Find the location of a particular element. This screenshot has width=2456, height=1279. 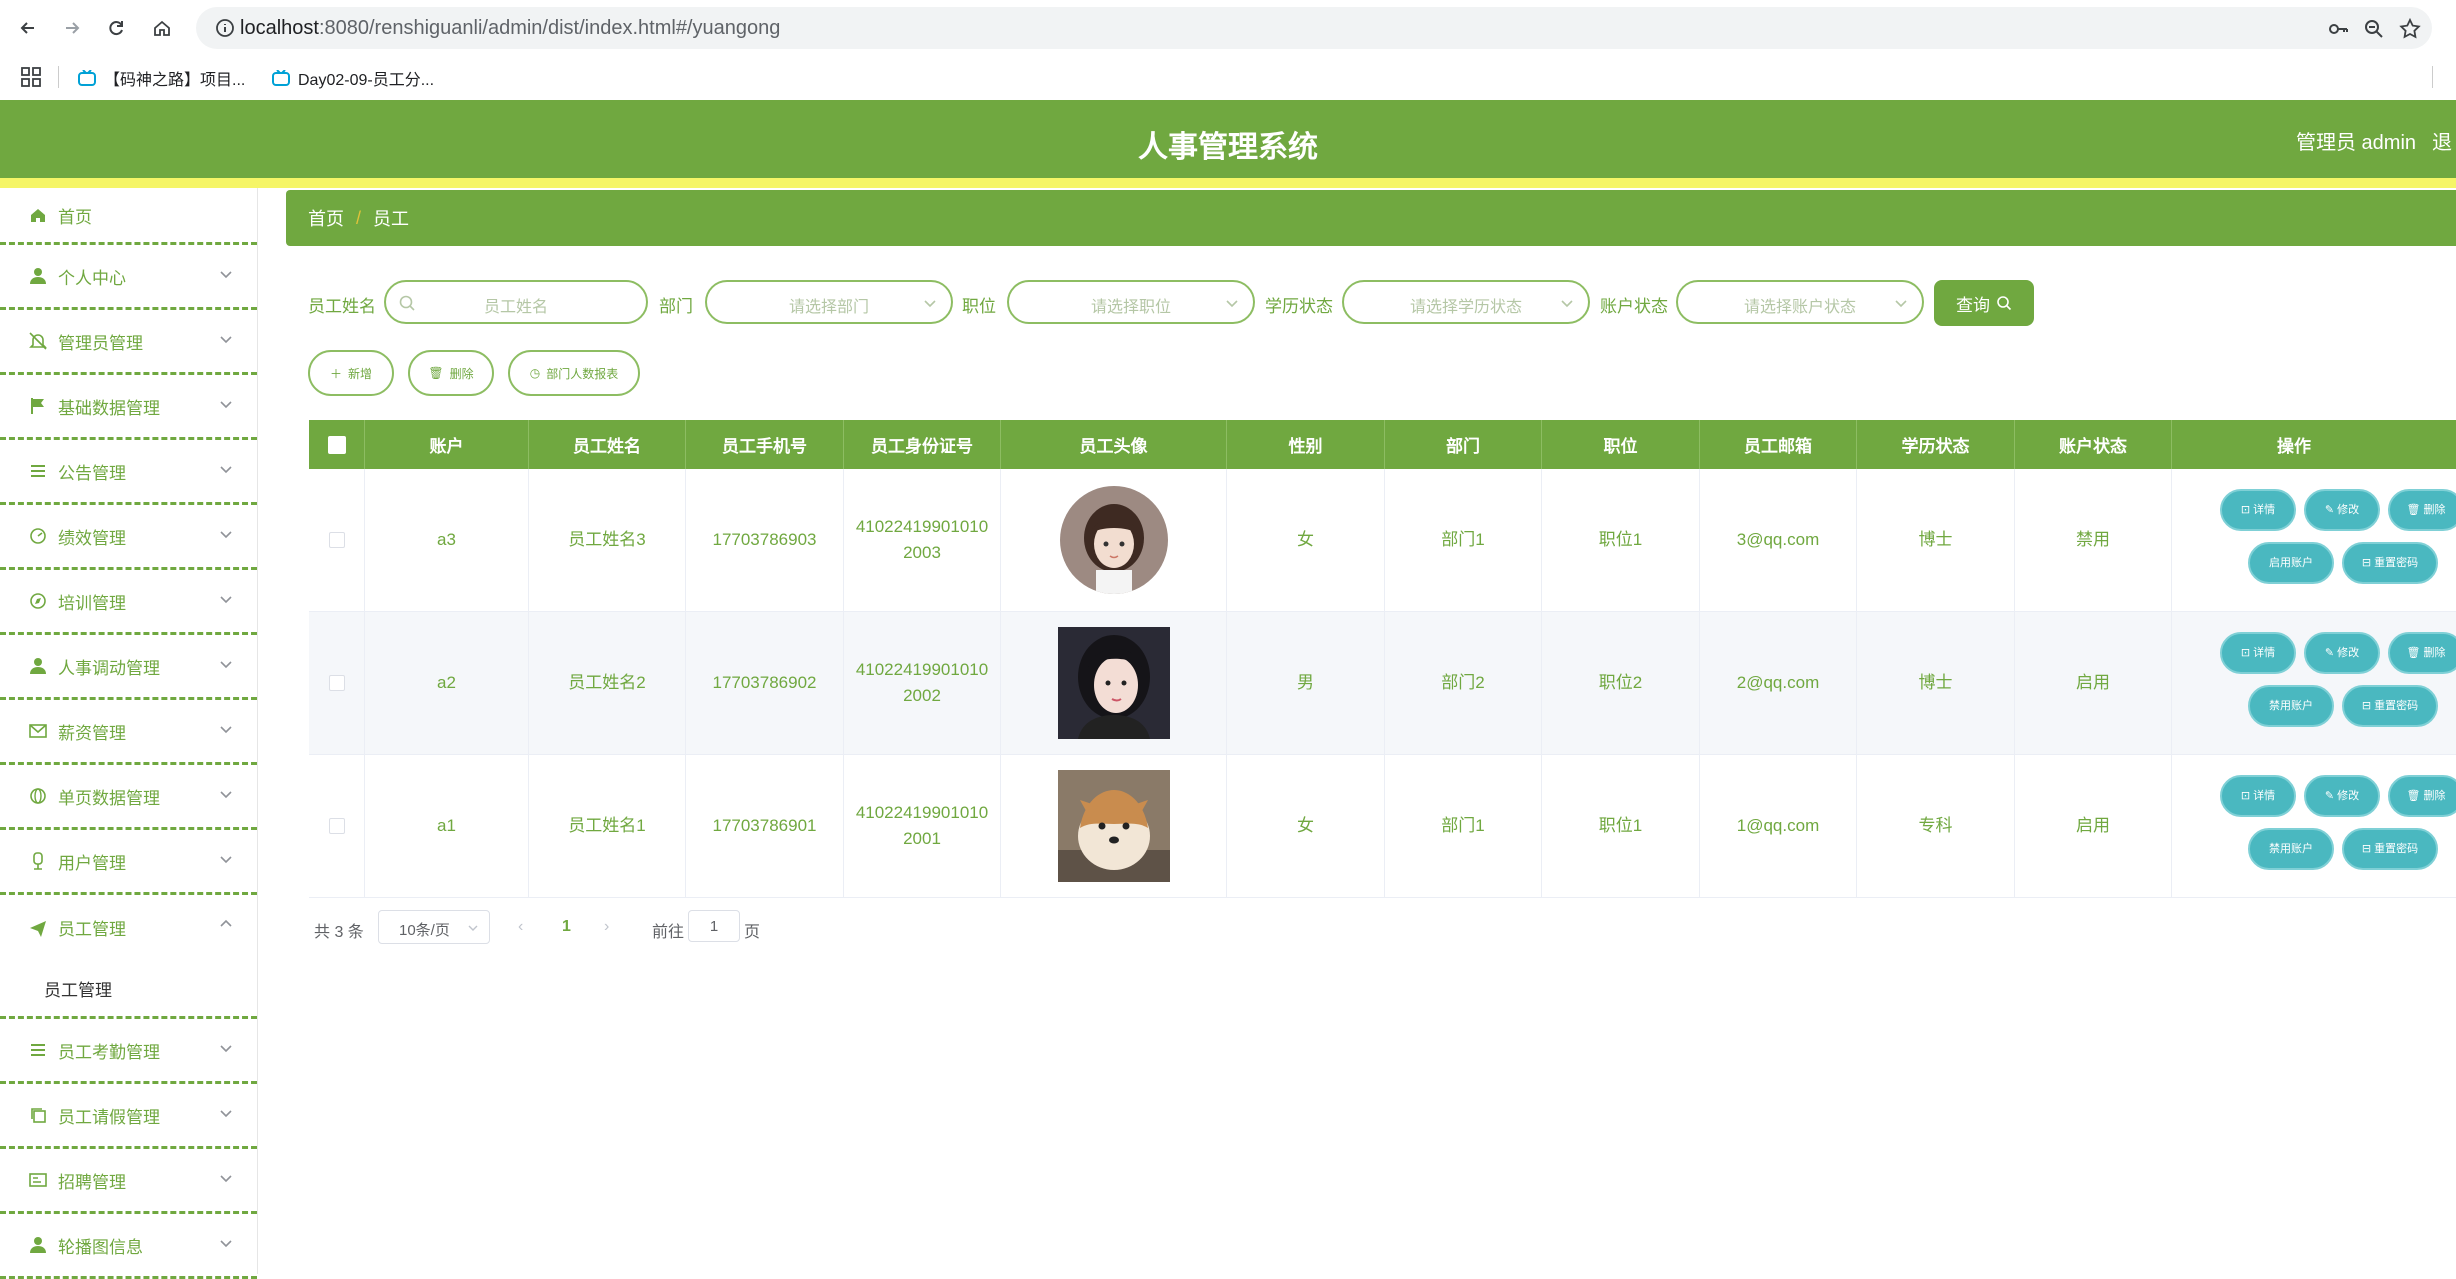

column-header: 员工手机号 is located at coordinates (765, 444).